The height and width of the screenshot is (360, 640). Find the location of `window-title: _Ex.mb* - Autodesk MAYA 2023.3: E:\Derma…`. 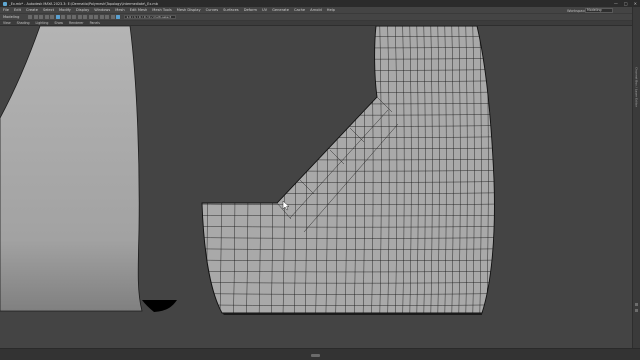

window-title: _Ex.mb* - Autodesk MAYA 2023.3: E:\Derma… is located at coordinates (83, 3).